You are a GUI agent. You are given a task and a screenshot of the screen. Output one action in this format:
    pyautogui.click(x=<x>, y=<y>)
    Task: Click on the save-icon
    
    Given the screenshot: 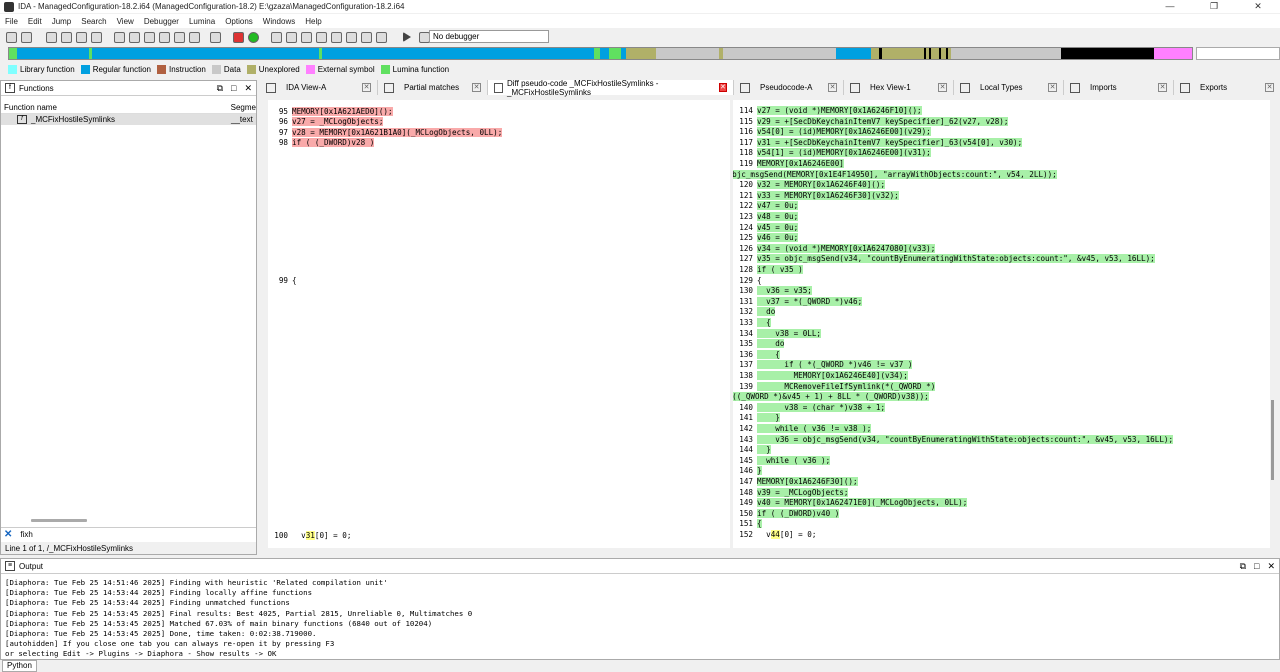 What is the action you would take?
    pyautogui.click(x=26, y=37)
    